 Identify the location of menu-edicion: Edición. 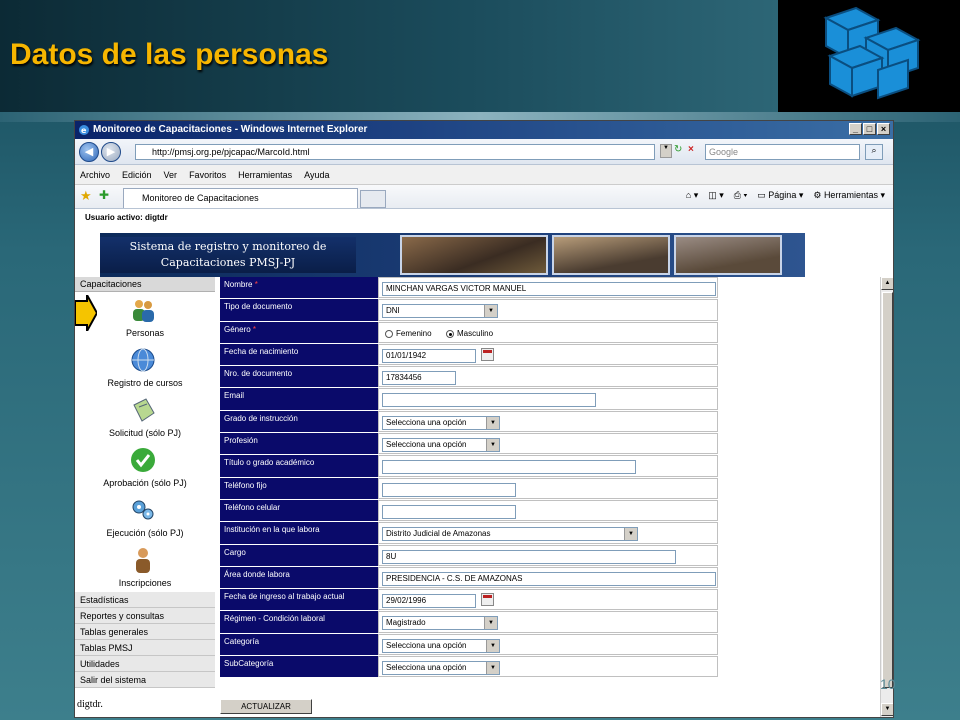
(137, 175).